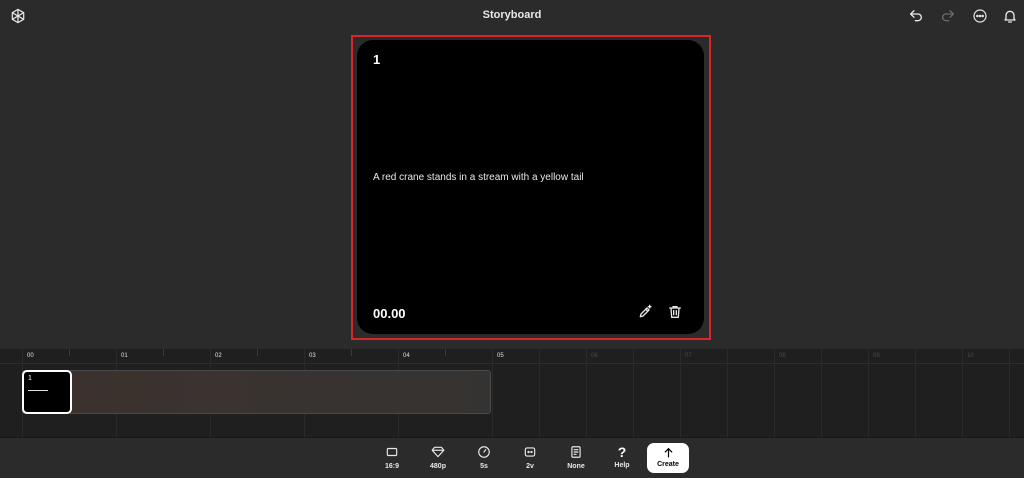  I want to click on create-label: Create, so click(668, 464).